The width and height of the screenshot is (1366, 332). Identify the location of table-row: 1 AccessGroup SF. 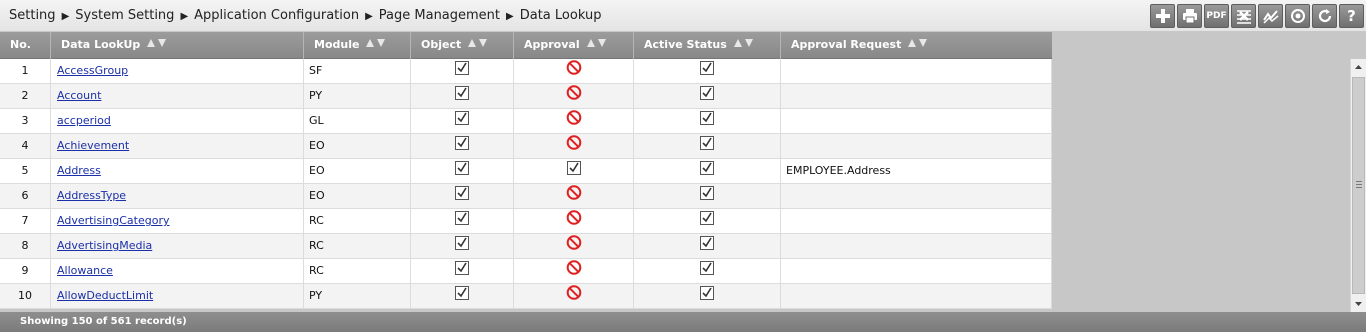
(526, 71).